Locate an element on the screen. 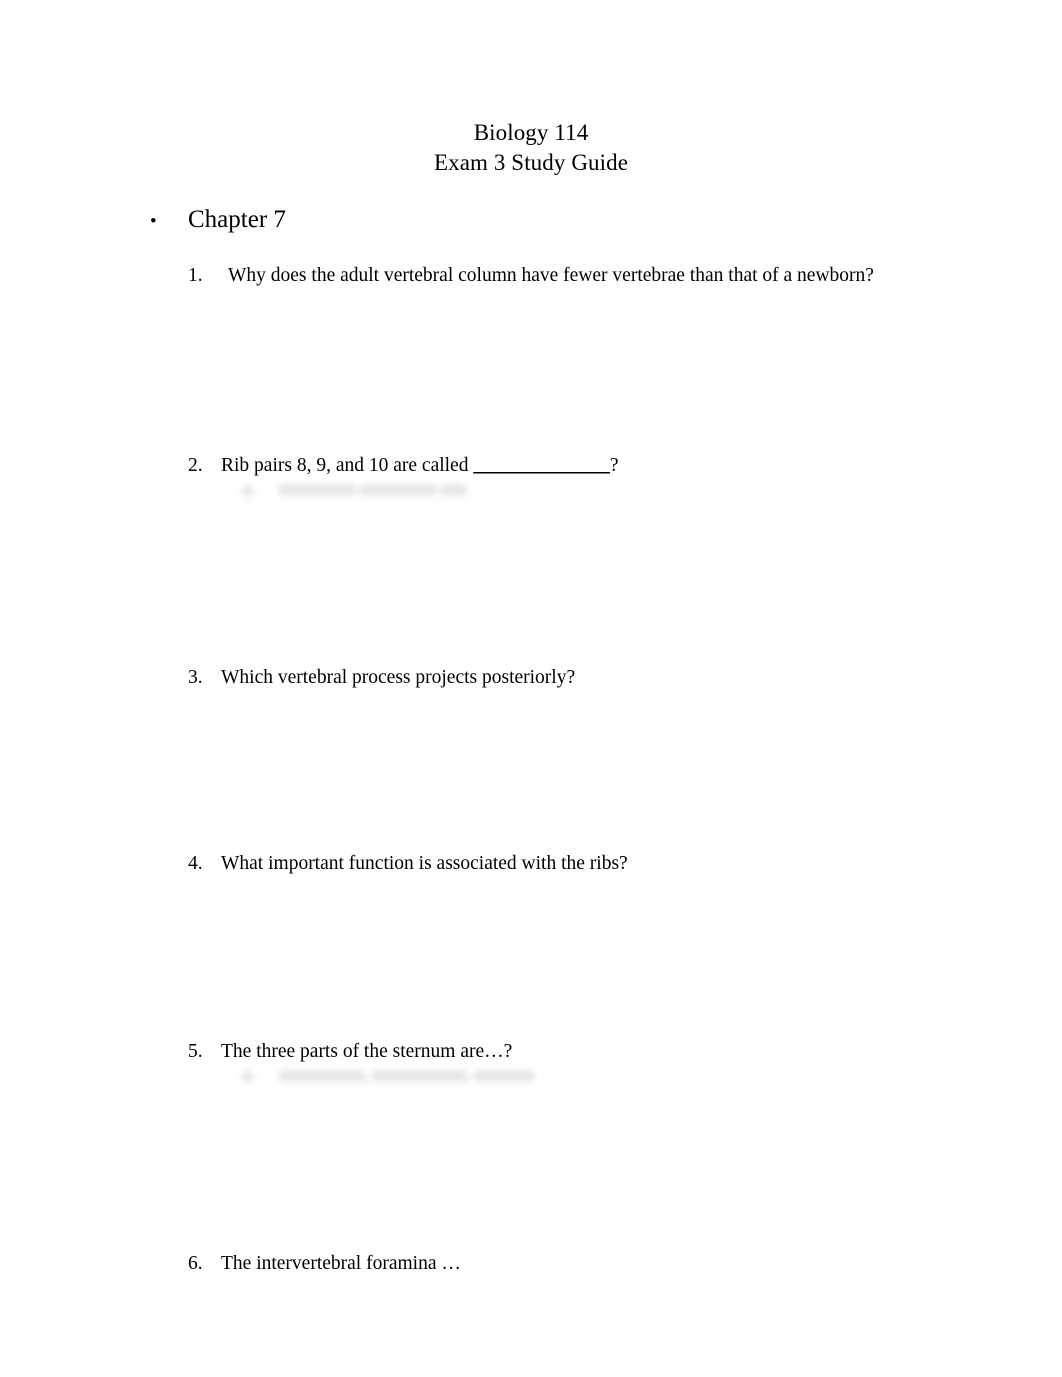  redacted-answer-below-q2: a. xxxxxxxxx xxxxxxxxx xxx is located at coordinates (354, 489).